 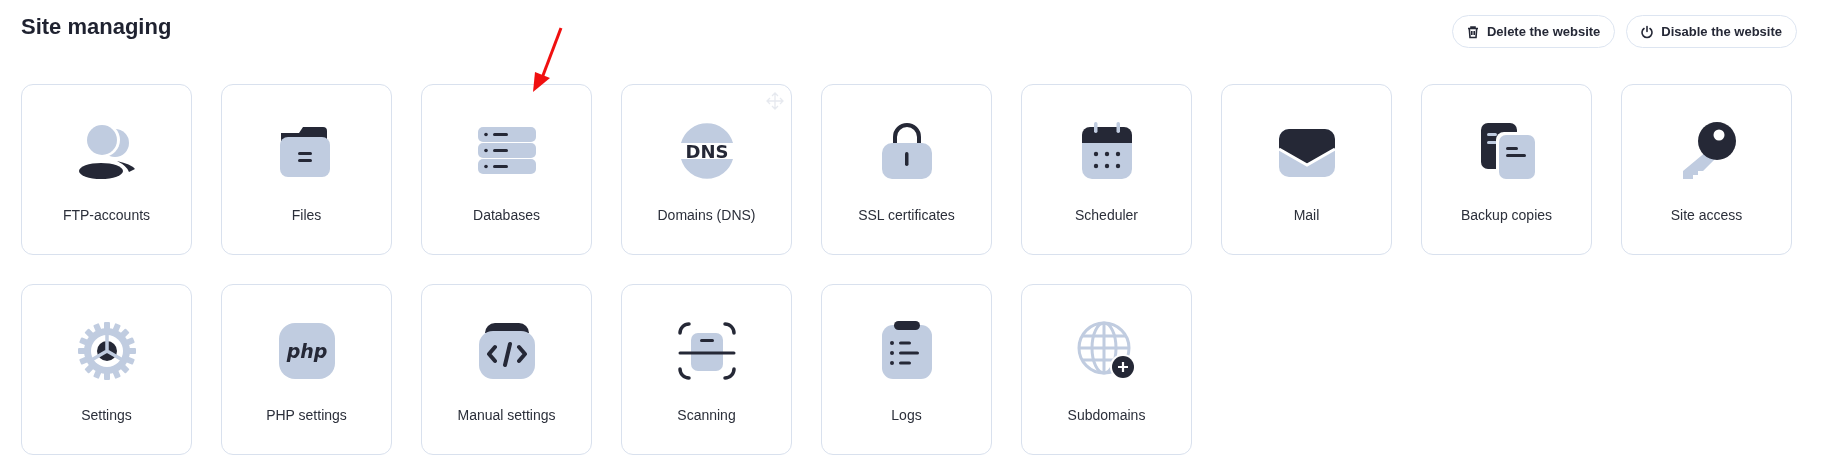 I want to click on tile-label: Files, so click(x=306, y=215).